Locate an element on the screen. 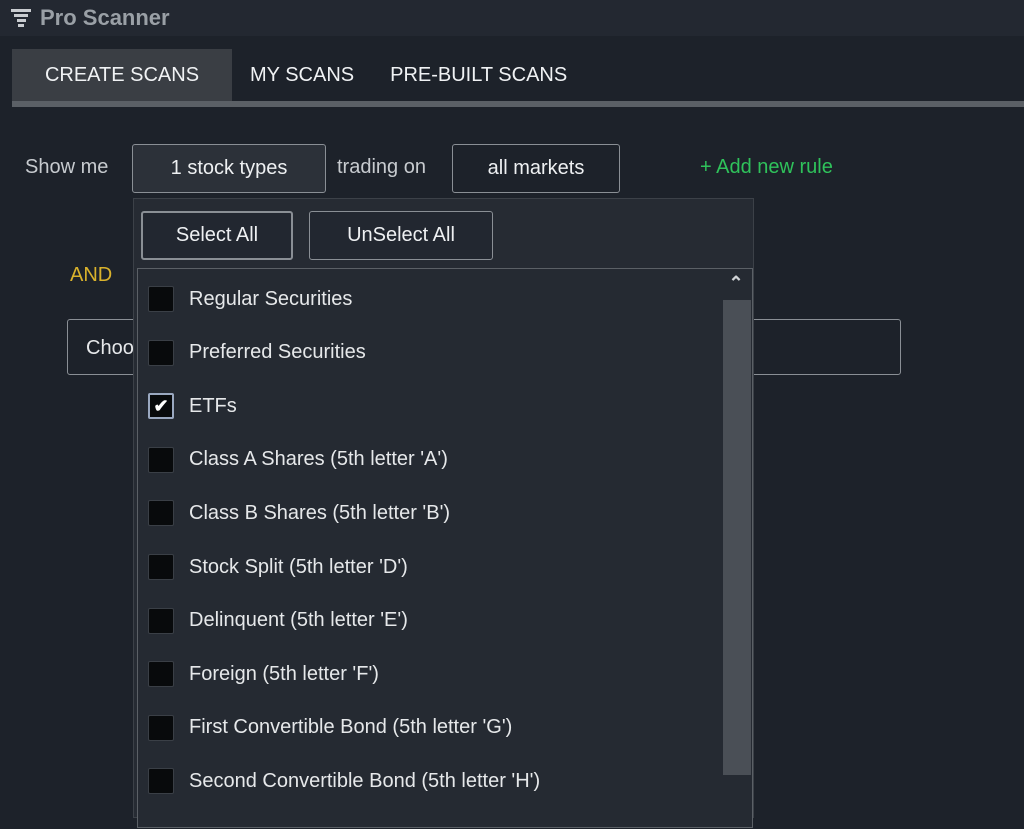  list-item: Class B Shares (5th letter 'B') is located at coordinates (299, 513).